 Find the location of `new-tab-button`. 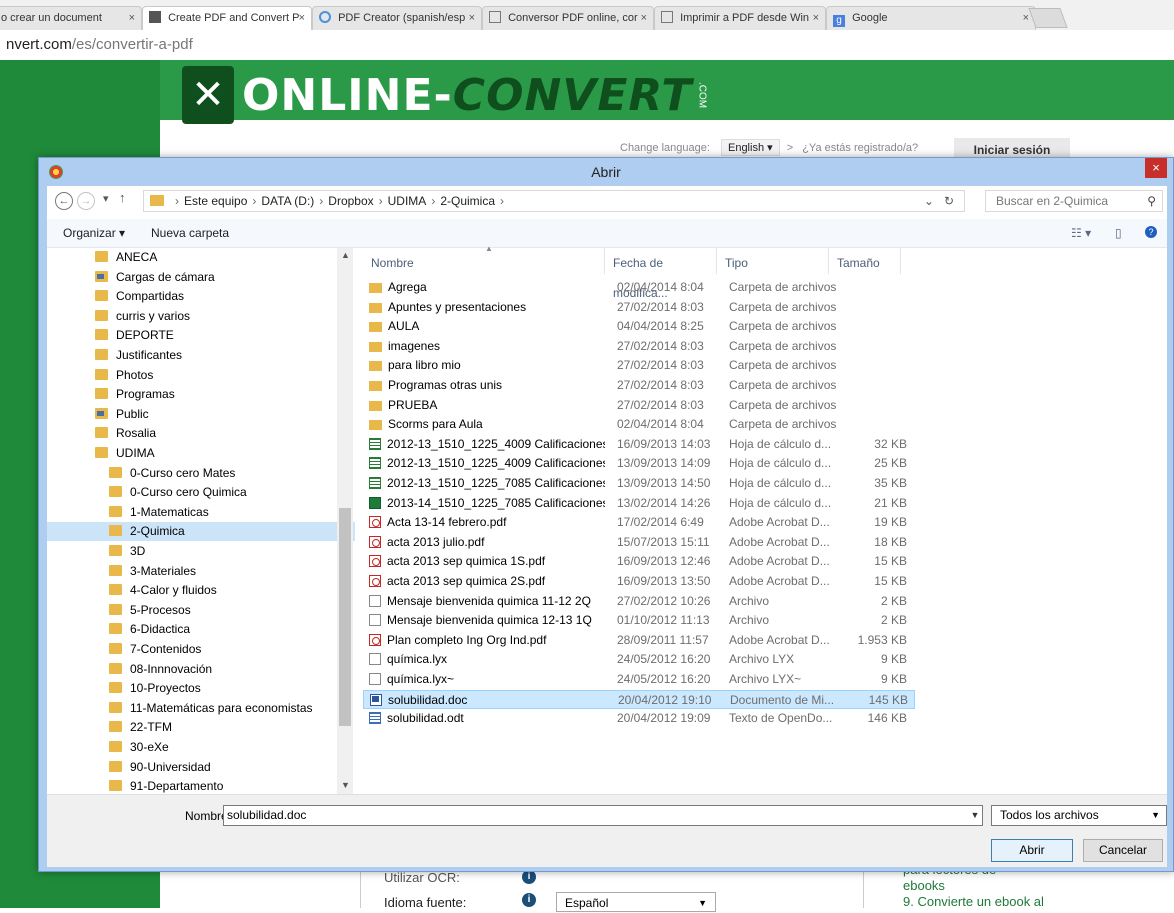

new-tab-button is located at coordinates (1048, 18).